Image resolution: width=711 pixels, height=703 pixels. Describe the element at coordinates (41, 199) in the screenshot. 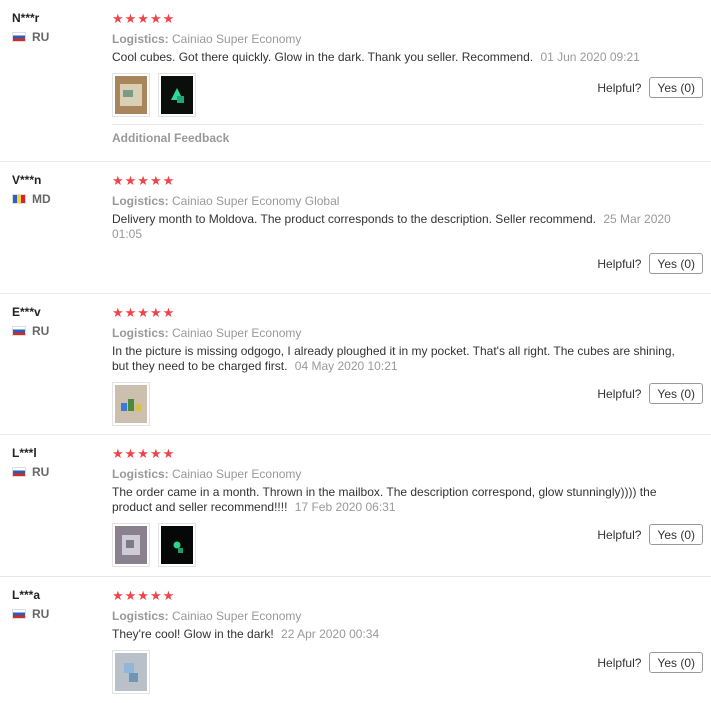

I see `country-code: MD` at that location.